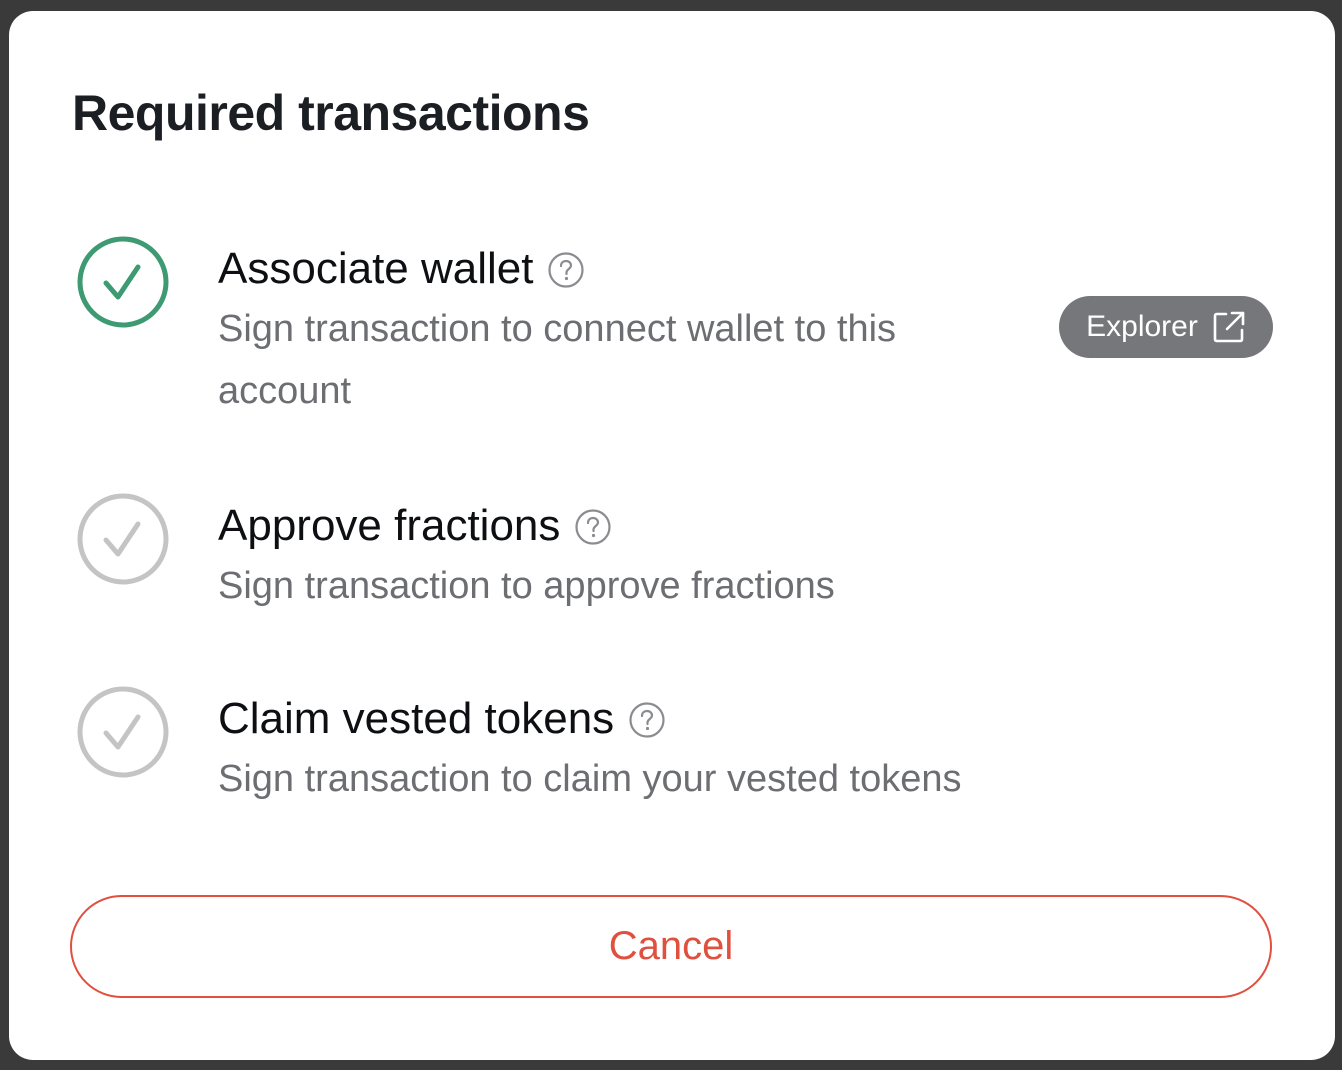 This screenshot has height=1070, width=1342. What do you see at coordinates (598, 269) in the screenshot?
I see `step-title-row: Associate wallet` at bounding box center [598, 269].